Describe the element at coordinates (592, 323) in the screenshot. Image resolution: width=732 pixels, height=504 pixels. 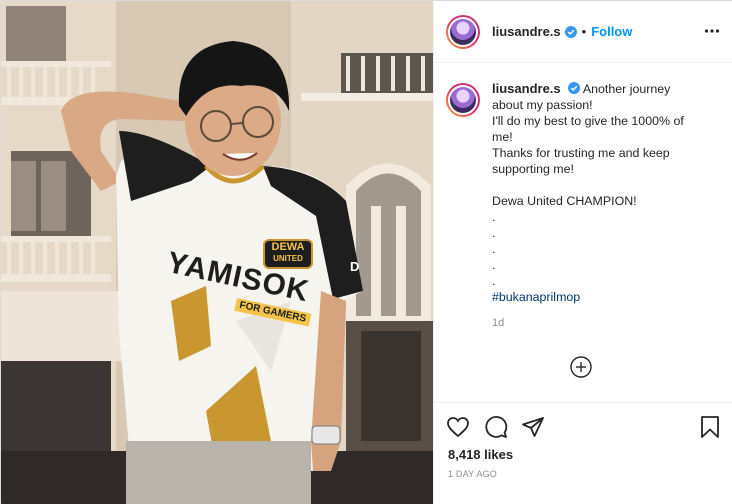
I see `caption-timestamp: 1d` at that location.